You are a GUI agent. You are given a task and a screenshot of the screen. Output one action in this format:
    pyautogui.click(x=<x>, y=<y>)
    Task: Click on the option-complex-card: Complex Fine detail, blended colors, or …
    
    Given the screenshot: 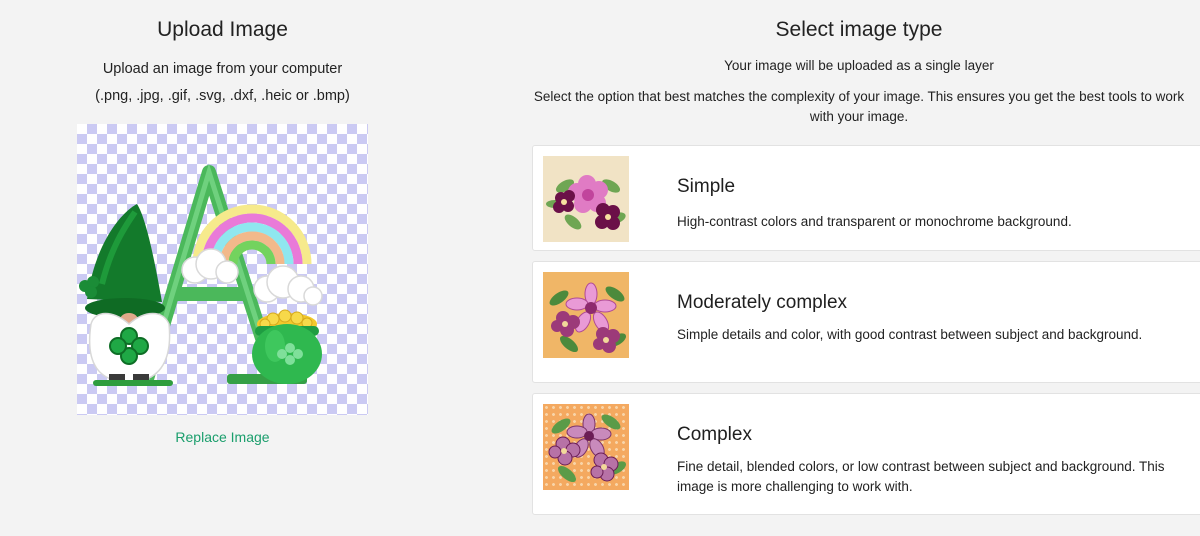 What is the action you would take?
    pyautogui.click(x=866, y=454)
    